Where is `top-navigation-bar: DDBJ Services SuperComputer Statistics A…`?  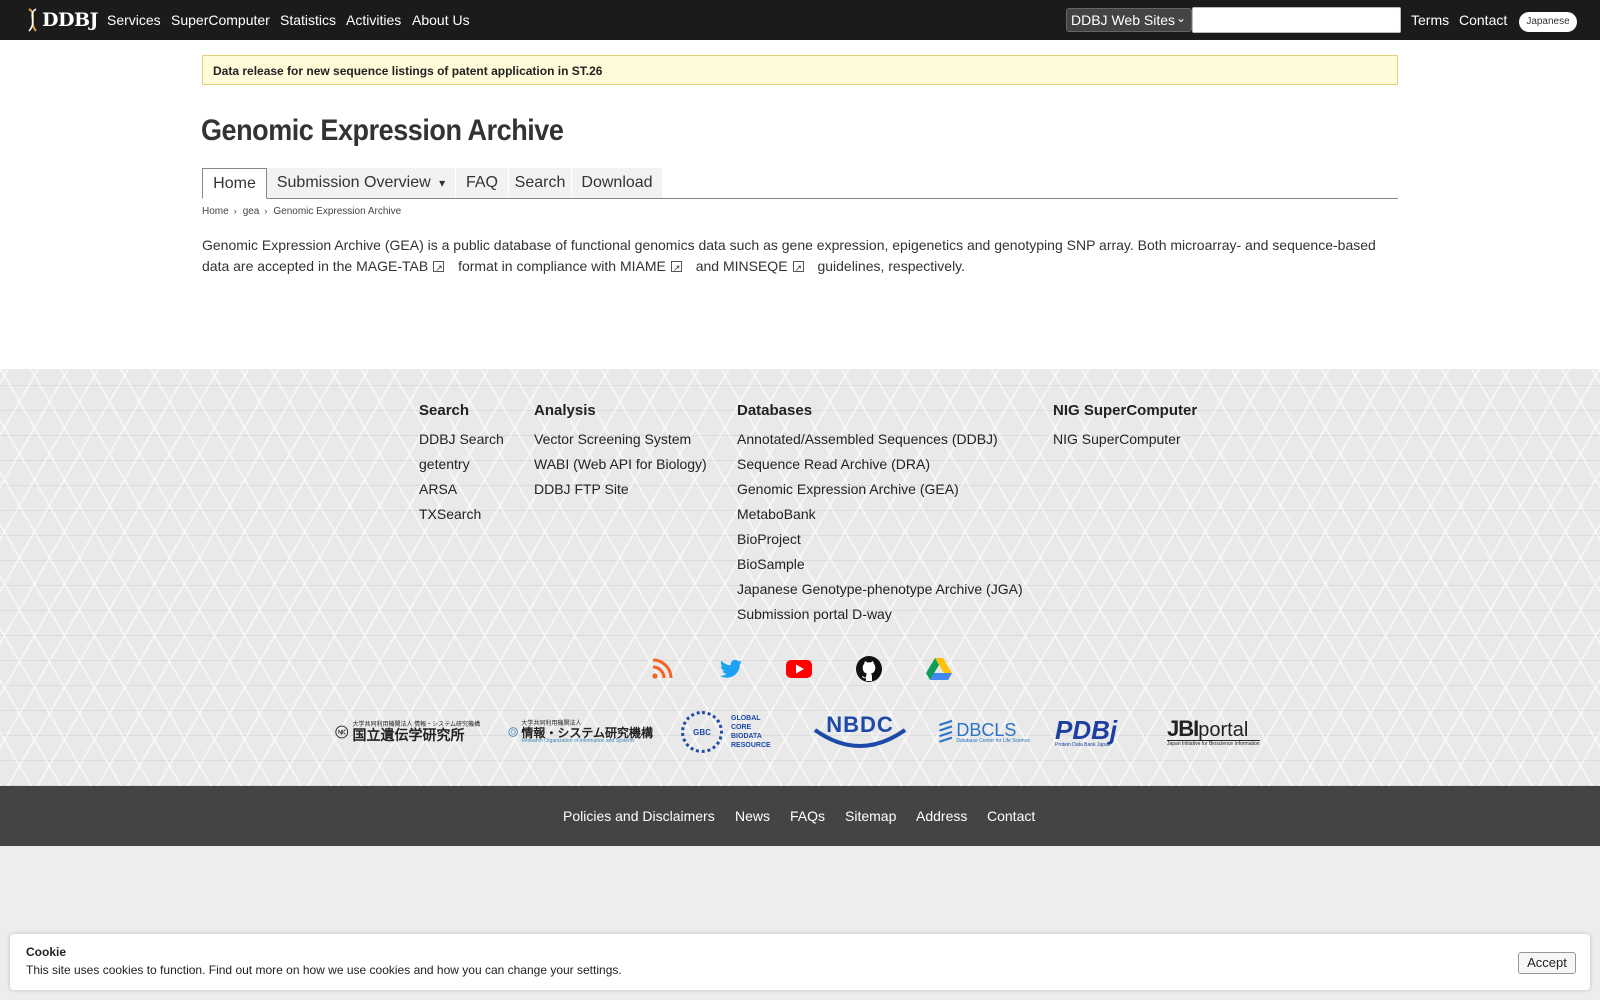
top-navigation-bar: DDBJ Services SuperComputer Statistics A… is located at coordinates (800, 20).